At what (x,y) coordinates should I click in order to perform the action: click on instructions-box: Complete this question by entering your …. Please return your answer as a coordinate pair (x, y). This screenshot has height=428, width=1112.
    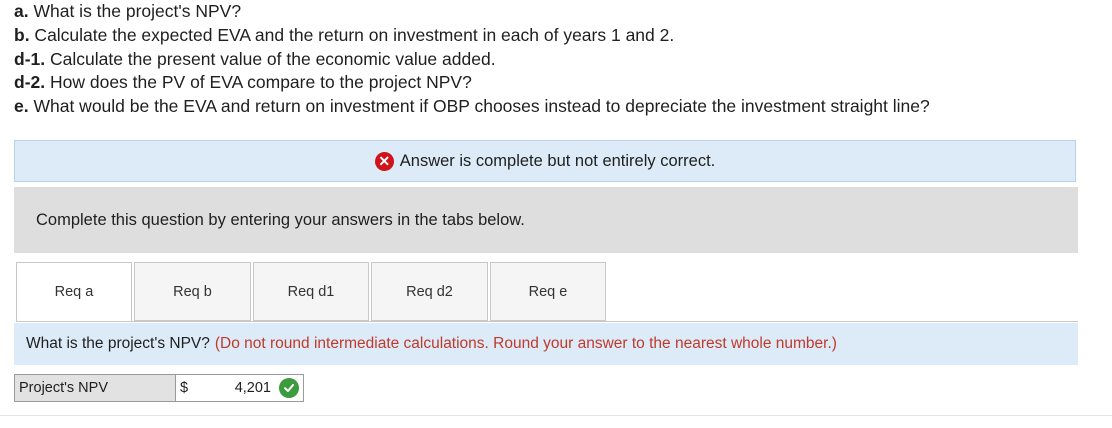
    Looking at the image, I should click on (546, 220).